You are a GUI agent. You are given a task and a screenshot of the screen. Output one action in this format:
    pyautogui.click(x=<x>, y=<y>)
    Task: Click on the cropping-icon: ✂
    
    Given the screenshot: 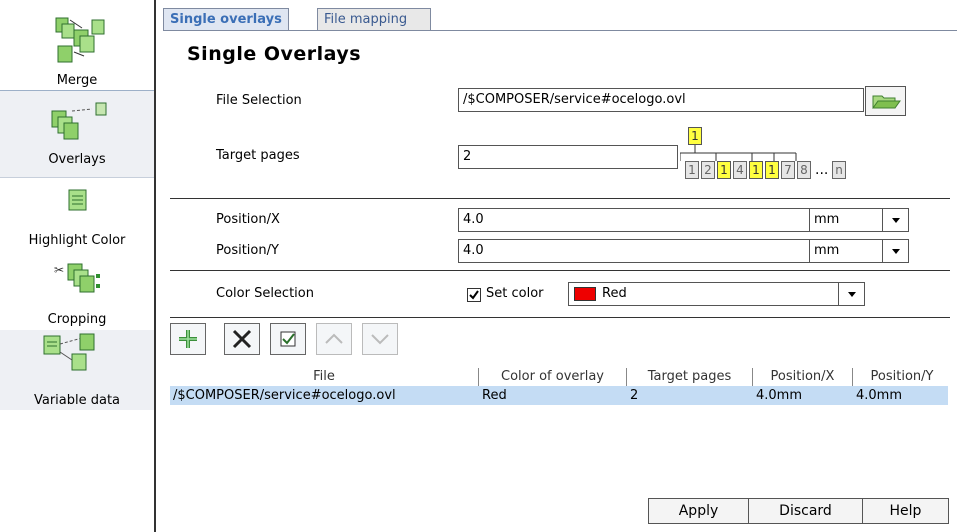 What is the action you would take?
    pyautogui.click(x=77, y=278)
    